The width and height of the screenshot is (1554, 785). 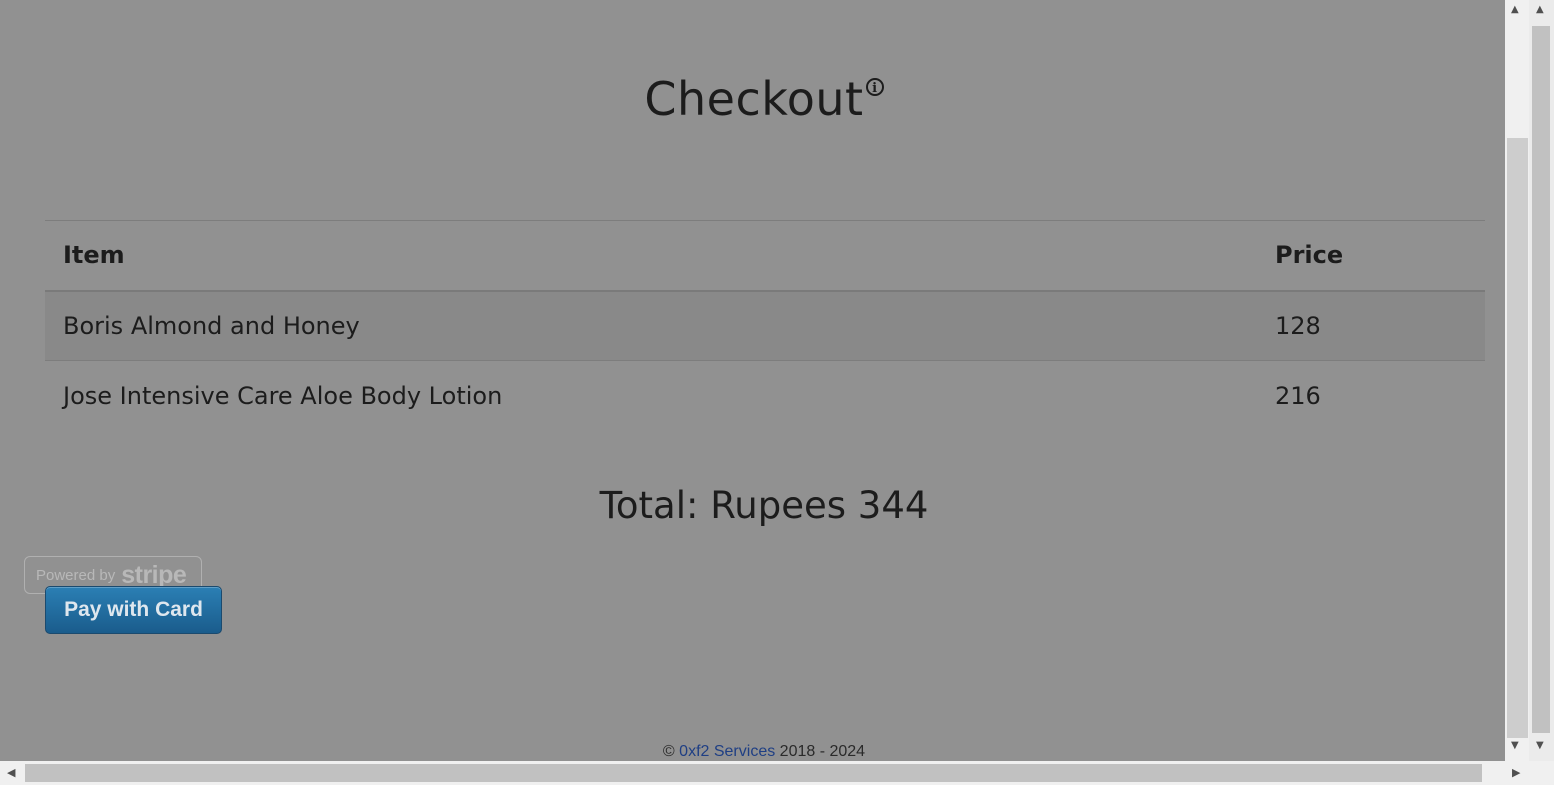 What do you see at coordinates (1529, 380) in the screenshot?
I see `vertical-scrollbar: ▲ ▲ ▼ ▼` at bounding box center [1529, 380].